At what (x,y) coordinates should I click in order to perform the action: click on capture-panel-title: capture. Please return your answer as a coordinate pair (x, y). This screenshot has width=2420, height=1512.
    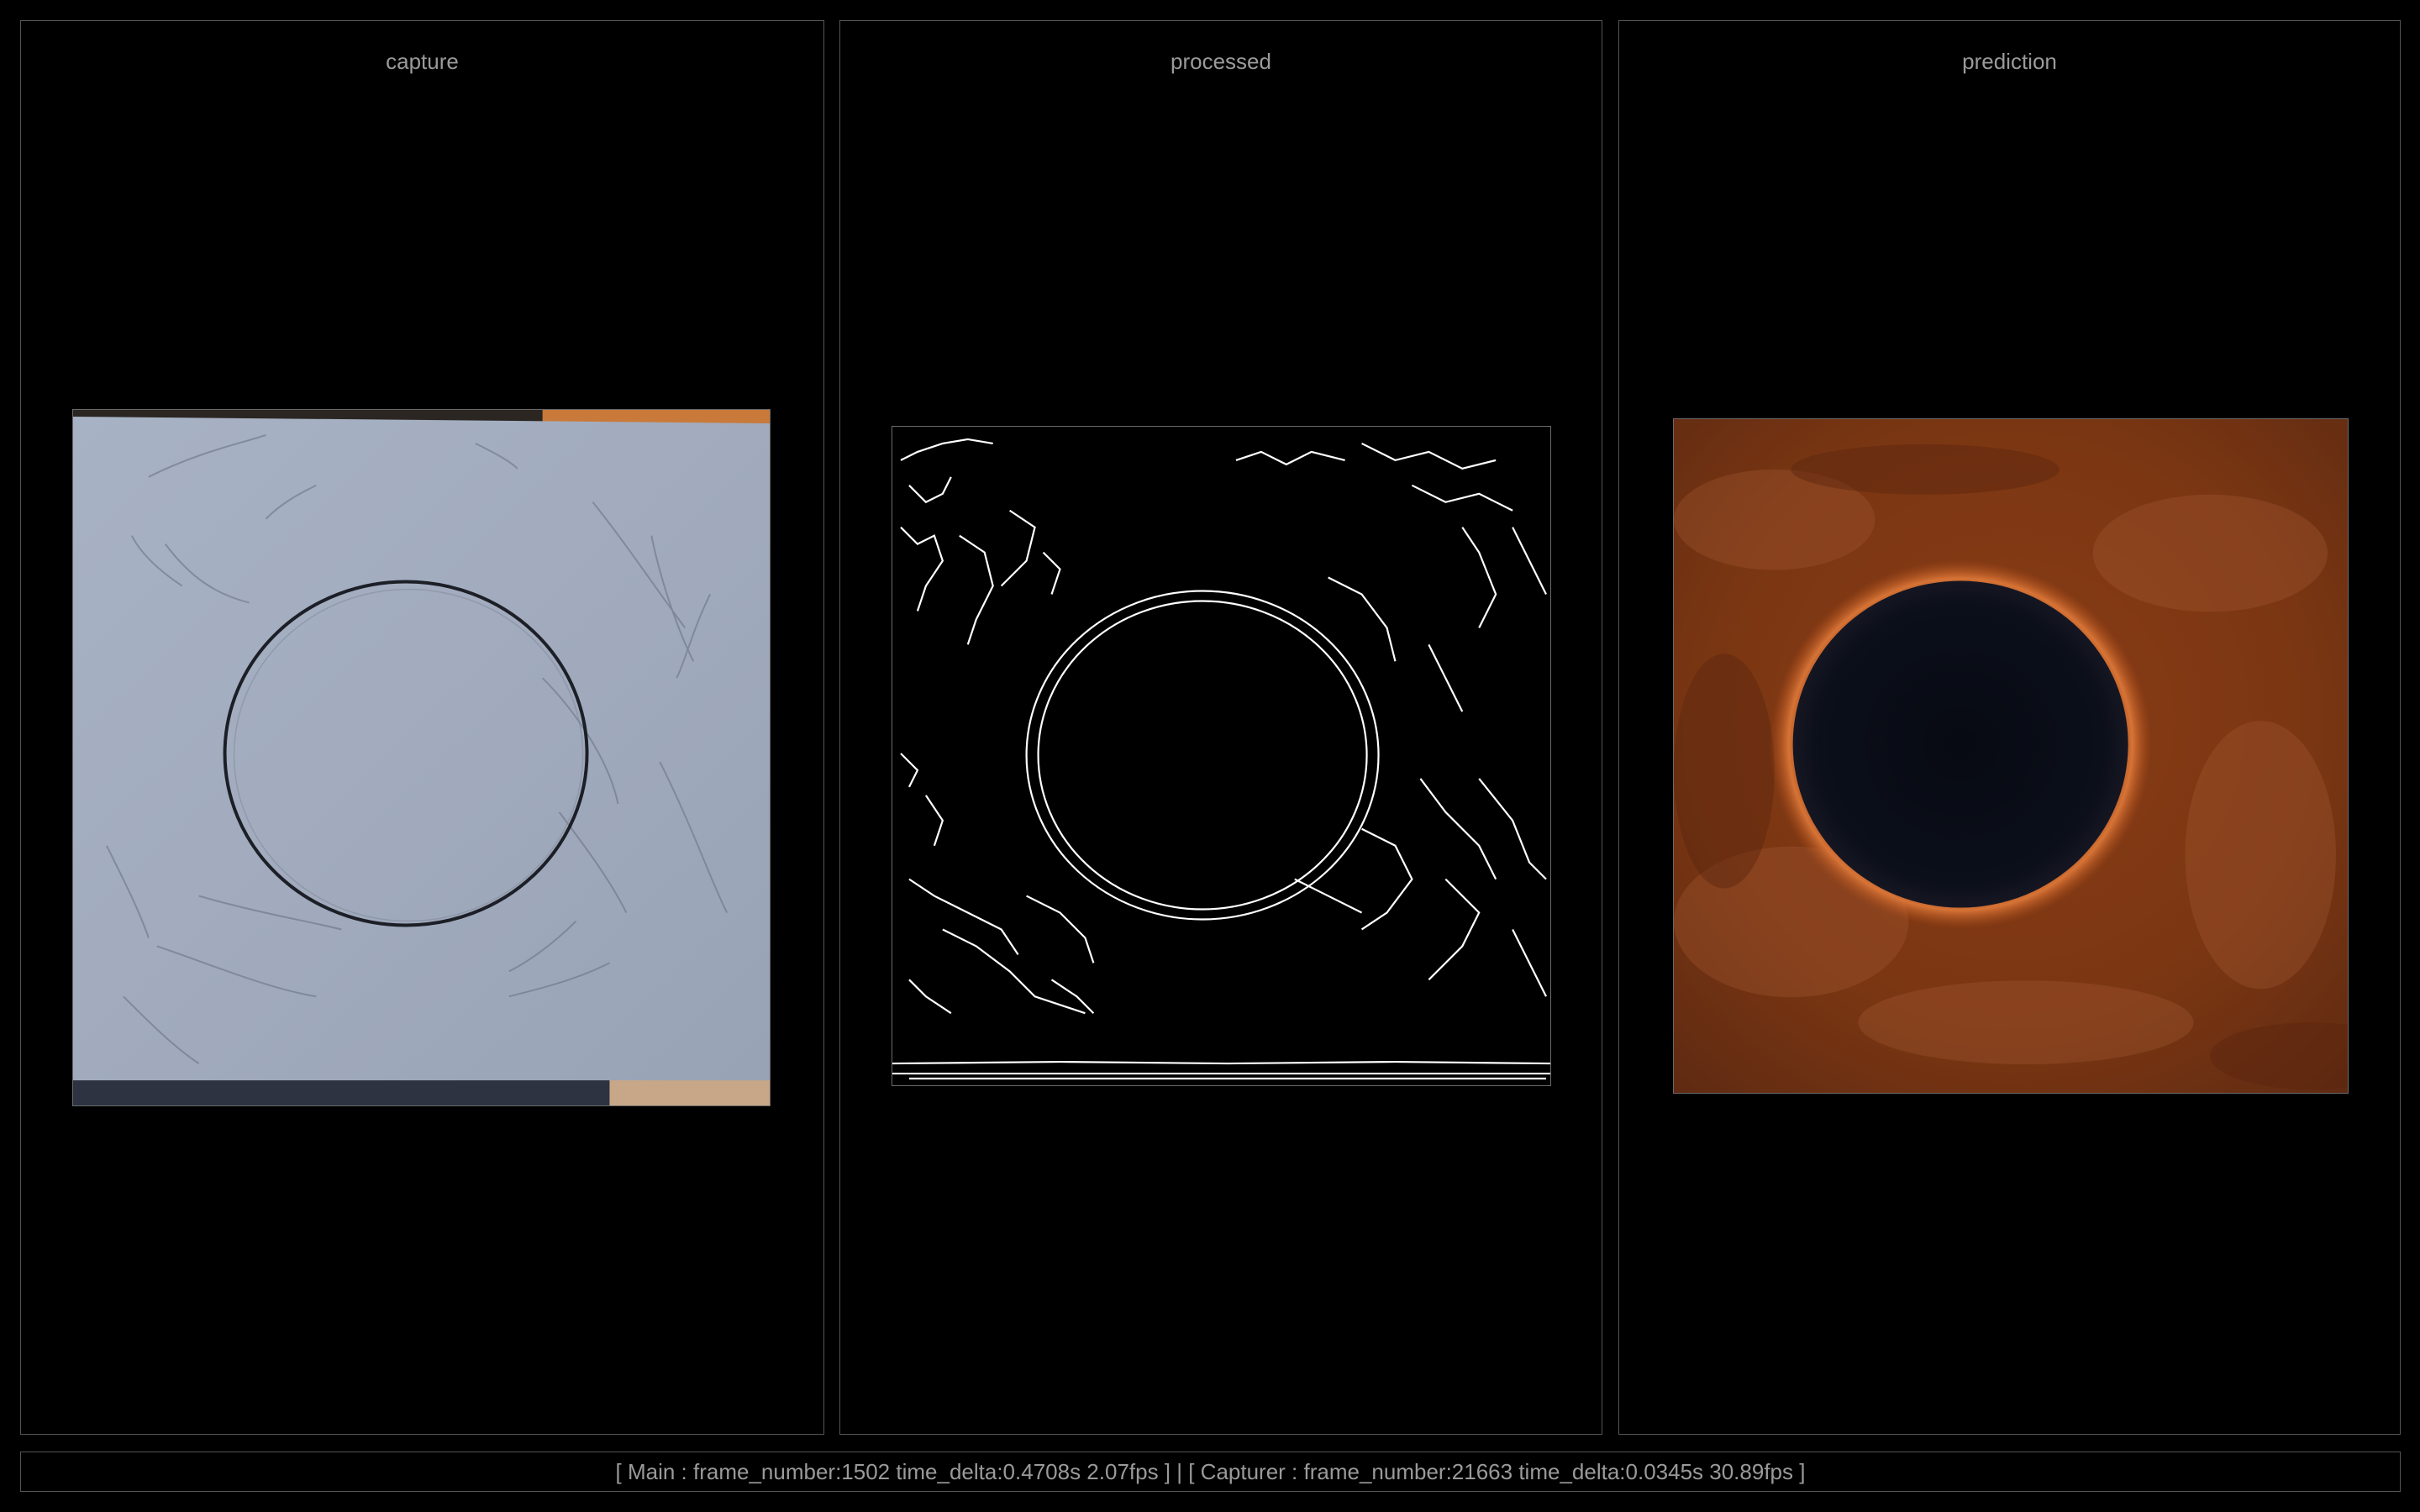
    Looking at the image, I should click on (422, 61).